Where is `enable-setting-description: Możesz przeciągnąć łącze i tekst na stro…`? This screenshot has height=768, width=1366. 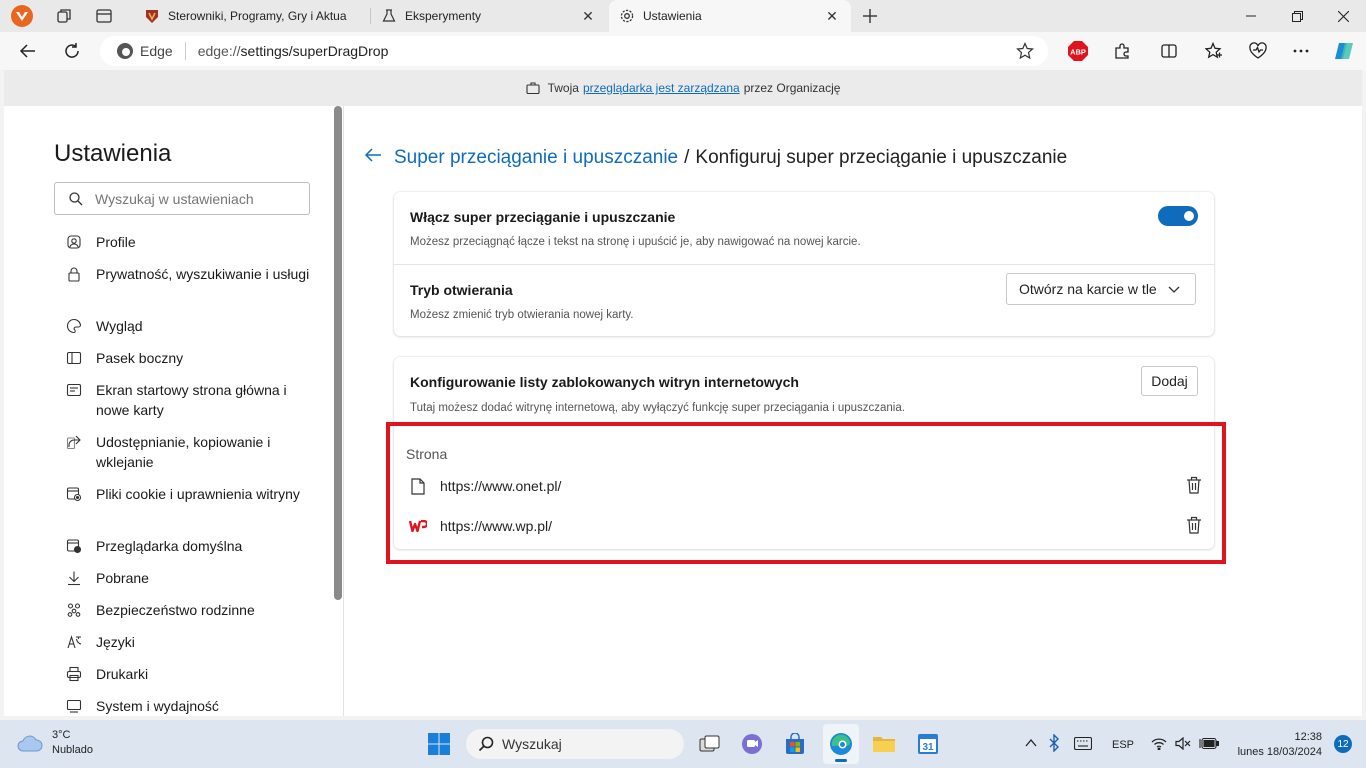 enable-setting-description: Możesz przeciągnąć łącze i tekst na stro… is located at coordinates (635, 242).